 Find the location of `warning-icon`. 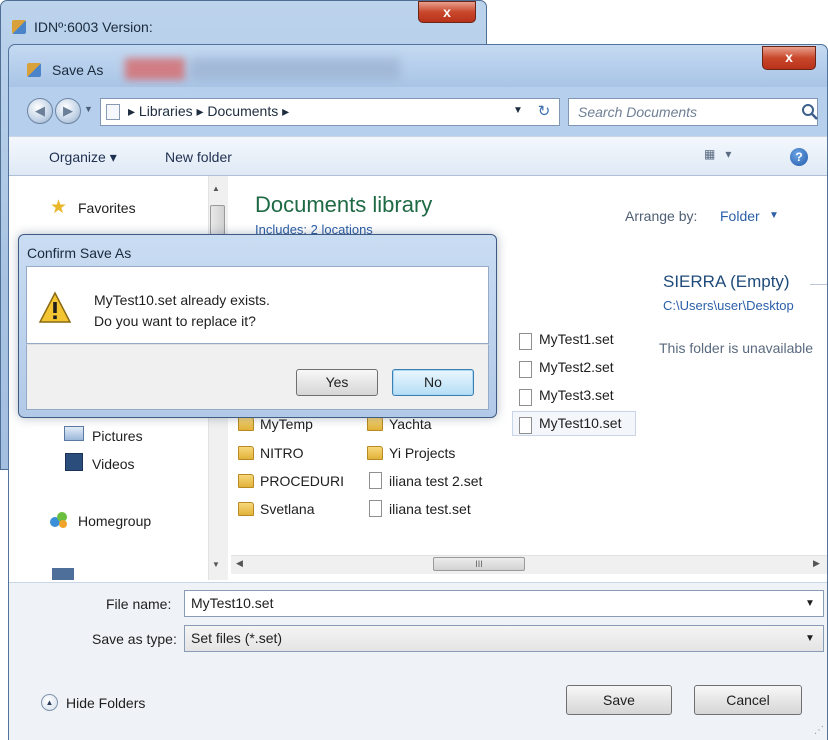

warning-icon is located at coordinates (55, 307).